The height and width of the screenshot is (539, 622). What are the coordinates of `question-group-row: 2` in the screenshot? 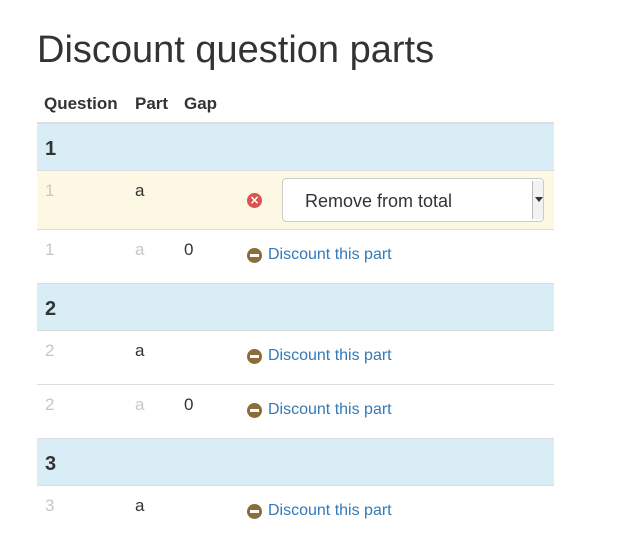 It's located at (295, 307).